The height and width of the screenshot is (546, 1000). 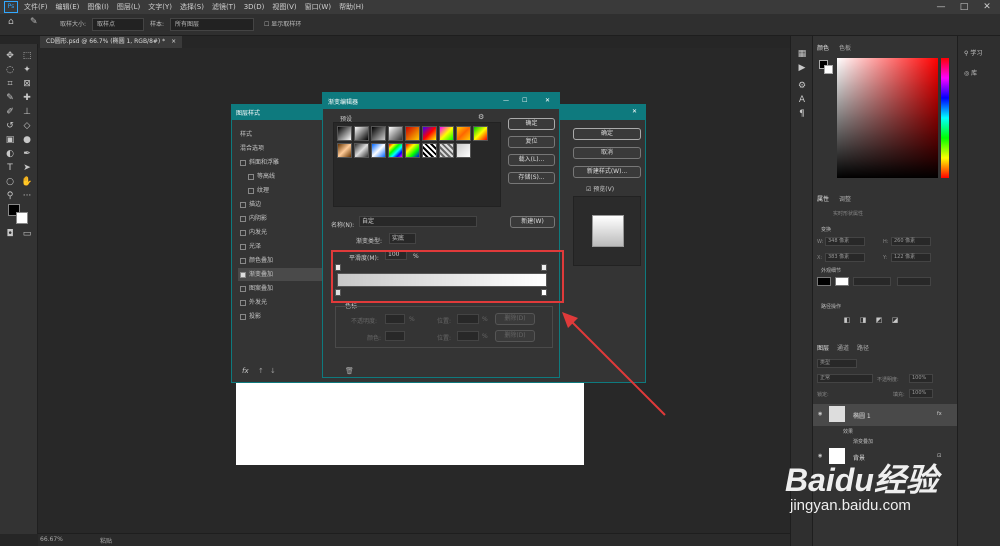 I want to click on eraser-icon: ◇, so click(x=27, y=126).